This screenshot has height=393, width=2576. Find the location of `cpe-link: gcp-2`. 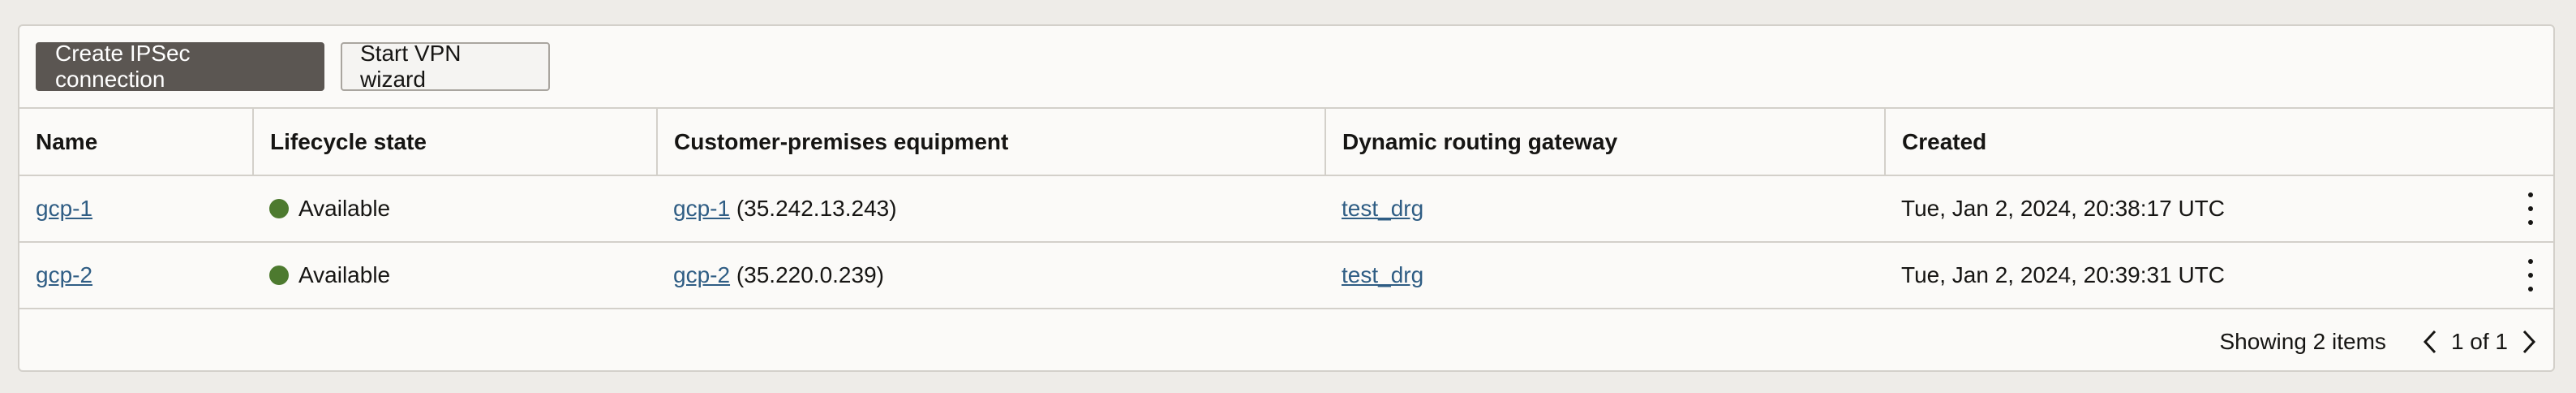

cpe-link: gcp-2 is located at coordinates (701, 274).